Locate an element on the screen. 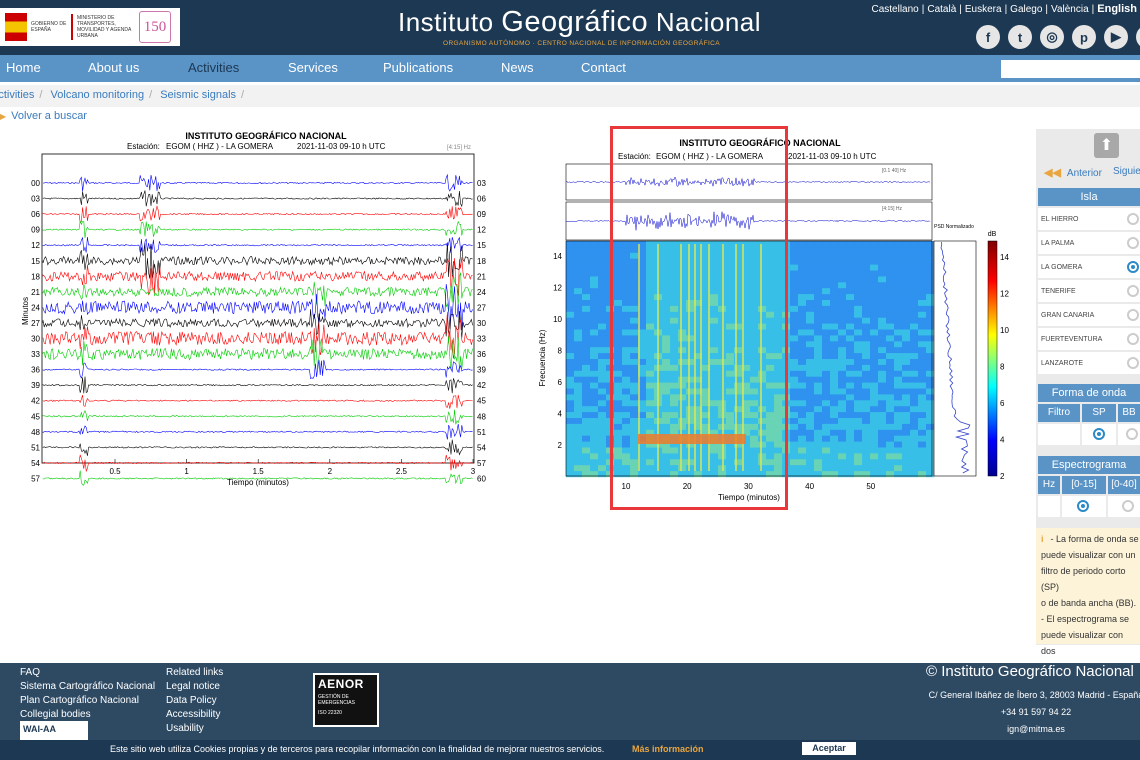 Image resolution: width=1140 pixels, height=760 pixels. instagram-icon: ◎ is located at coordinates (1052, 37).